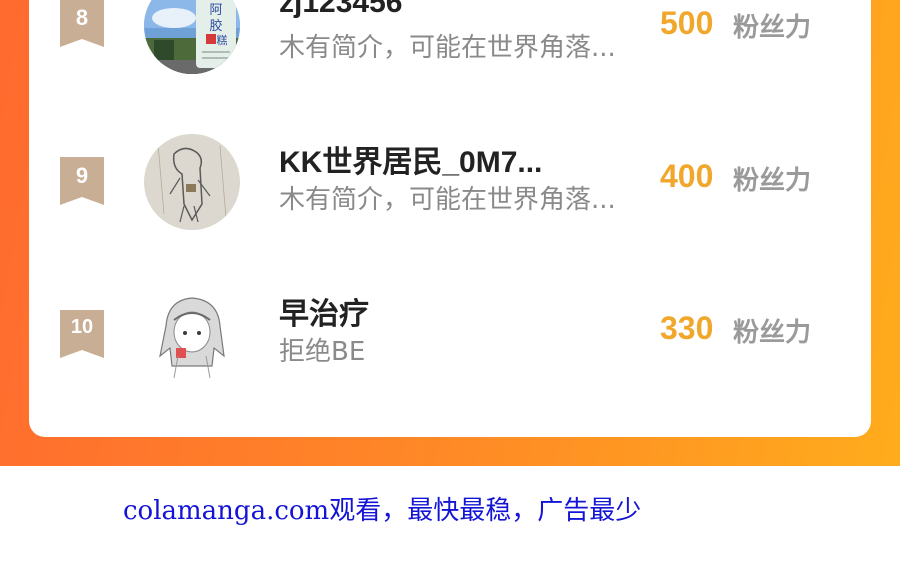 The height and width of the screenshot is (565, 900). What do you see at coordinates (687, 176) in the screenshot?
I see `fans-count: 400` at bounding box center [687, 176].